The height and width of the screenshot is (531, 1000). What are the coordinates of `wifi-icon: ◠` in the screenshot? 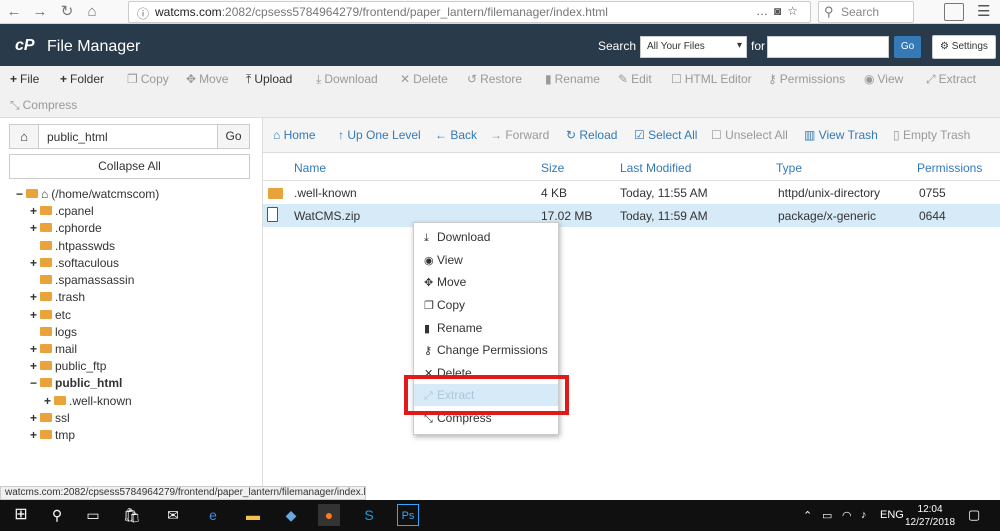 It's located at (847, 515).